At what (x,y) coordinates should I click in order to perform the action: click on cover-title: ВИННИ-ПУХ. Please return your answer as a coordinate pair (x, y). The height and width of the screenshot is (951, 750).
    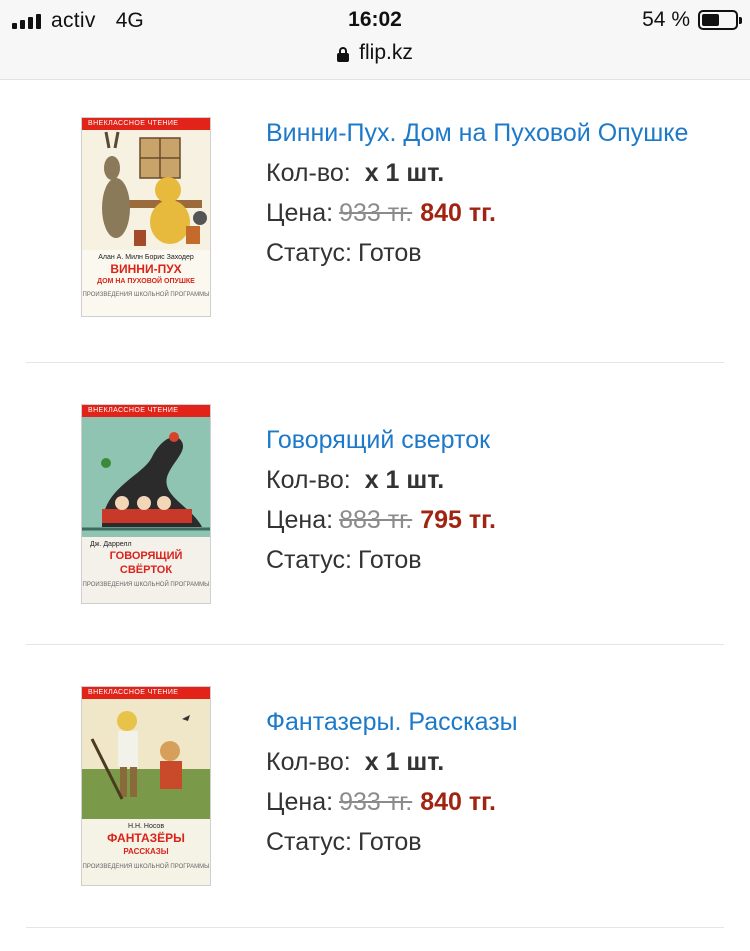
    Looking at the image, I should click on (146, 269).